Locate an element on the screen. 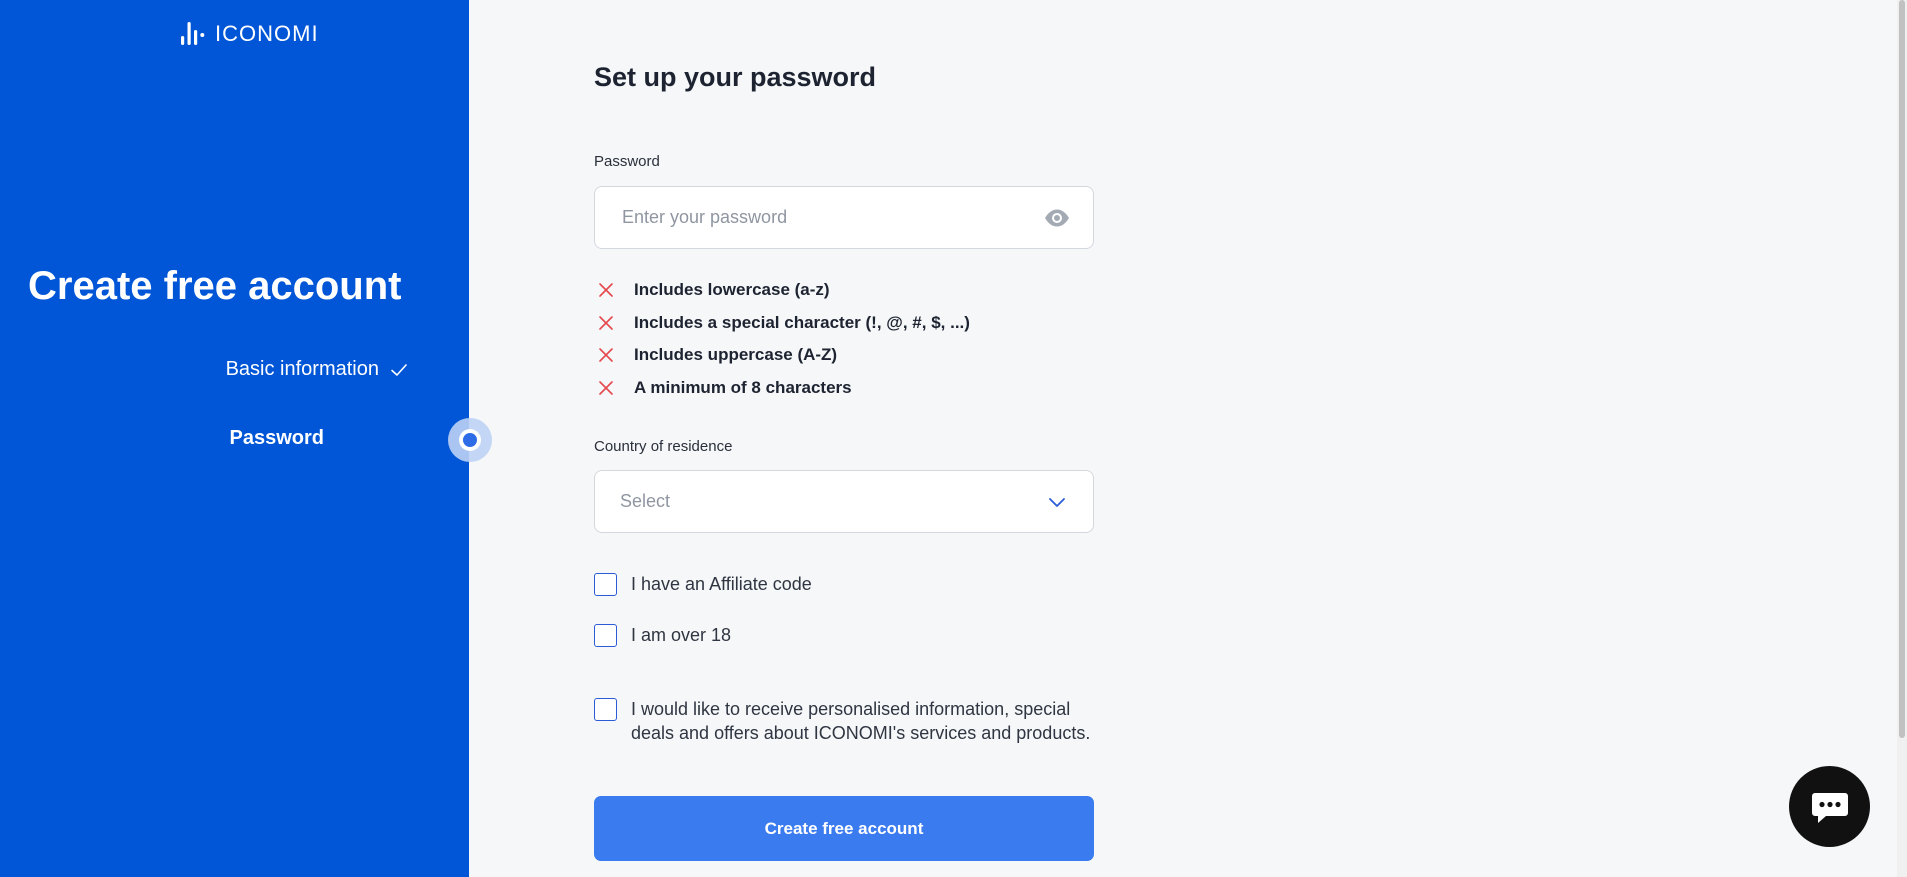 This screenshot has width=1907, height=877. create-account-button: Create free account is located at coordinates (844, 828).